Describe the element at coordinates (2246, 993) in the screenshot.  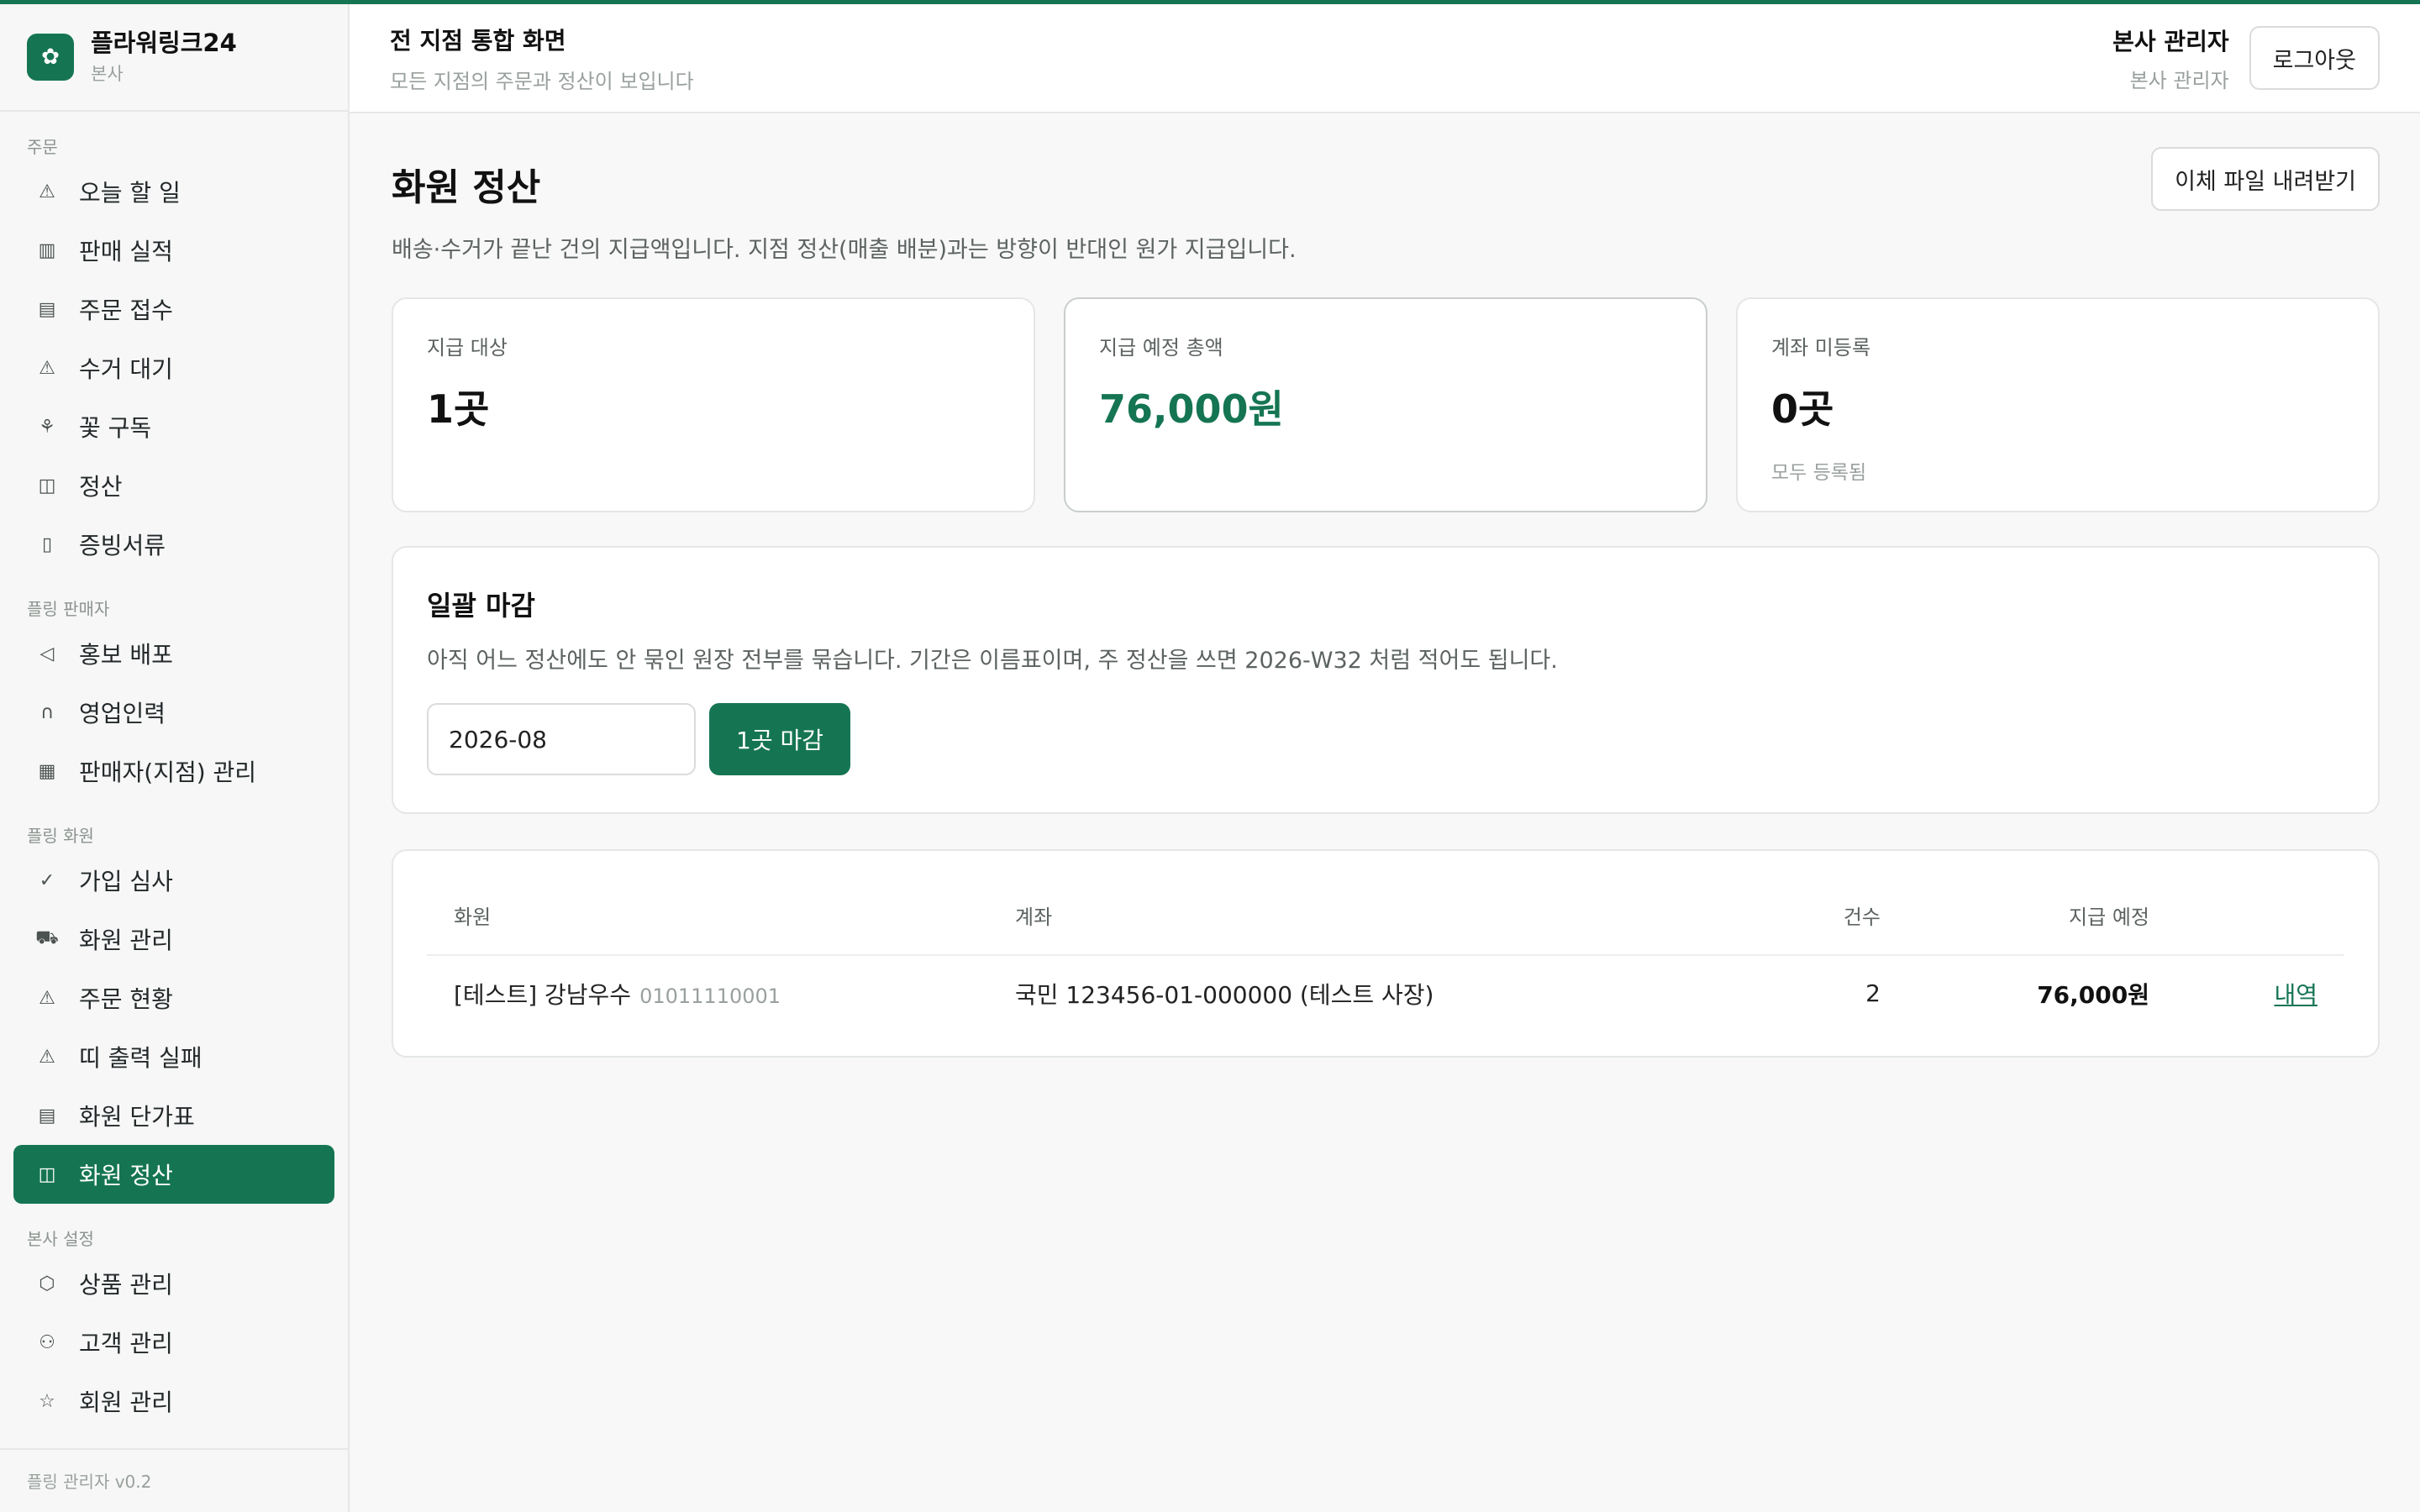
I see `actions-cell: 내역` at that location.